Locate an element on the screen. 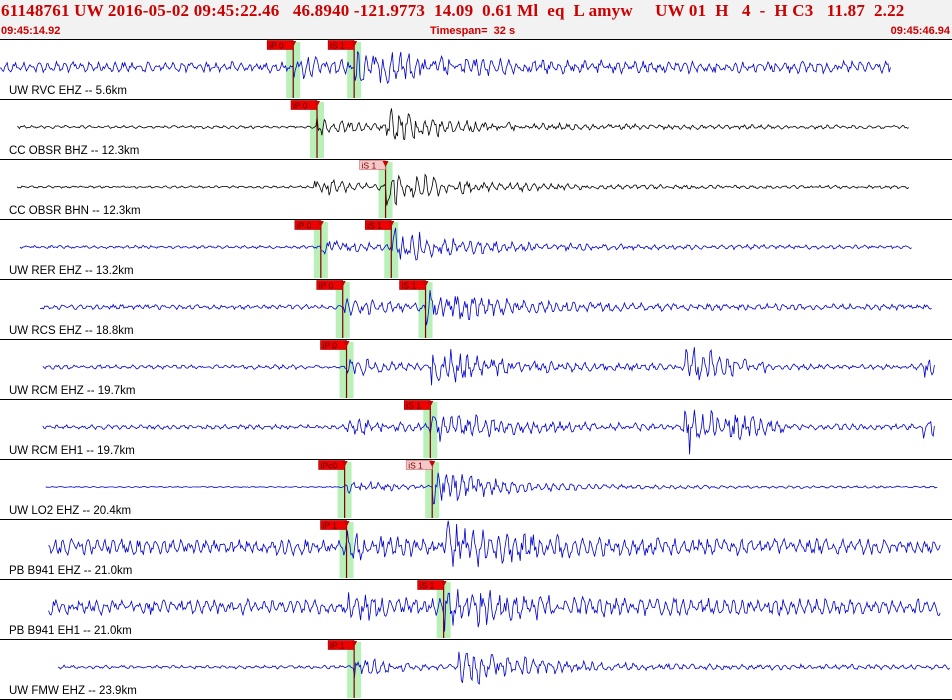 The width and height of the screenshot is (952, 700). channel-row: iS 1 CC OBSR BHN -- 12.3km is located at coordinates (476, 190).